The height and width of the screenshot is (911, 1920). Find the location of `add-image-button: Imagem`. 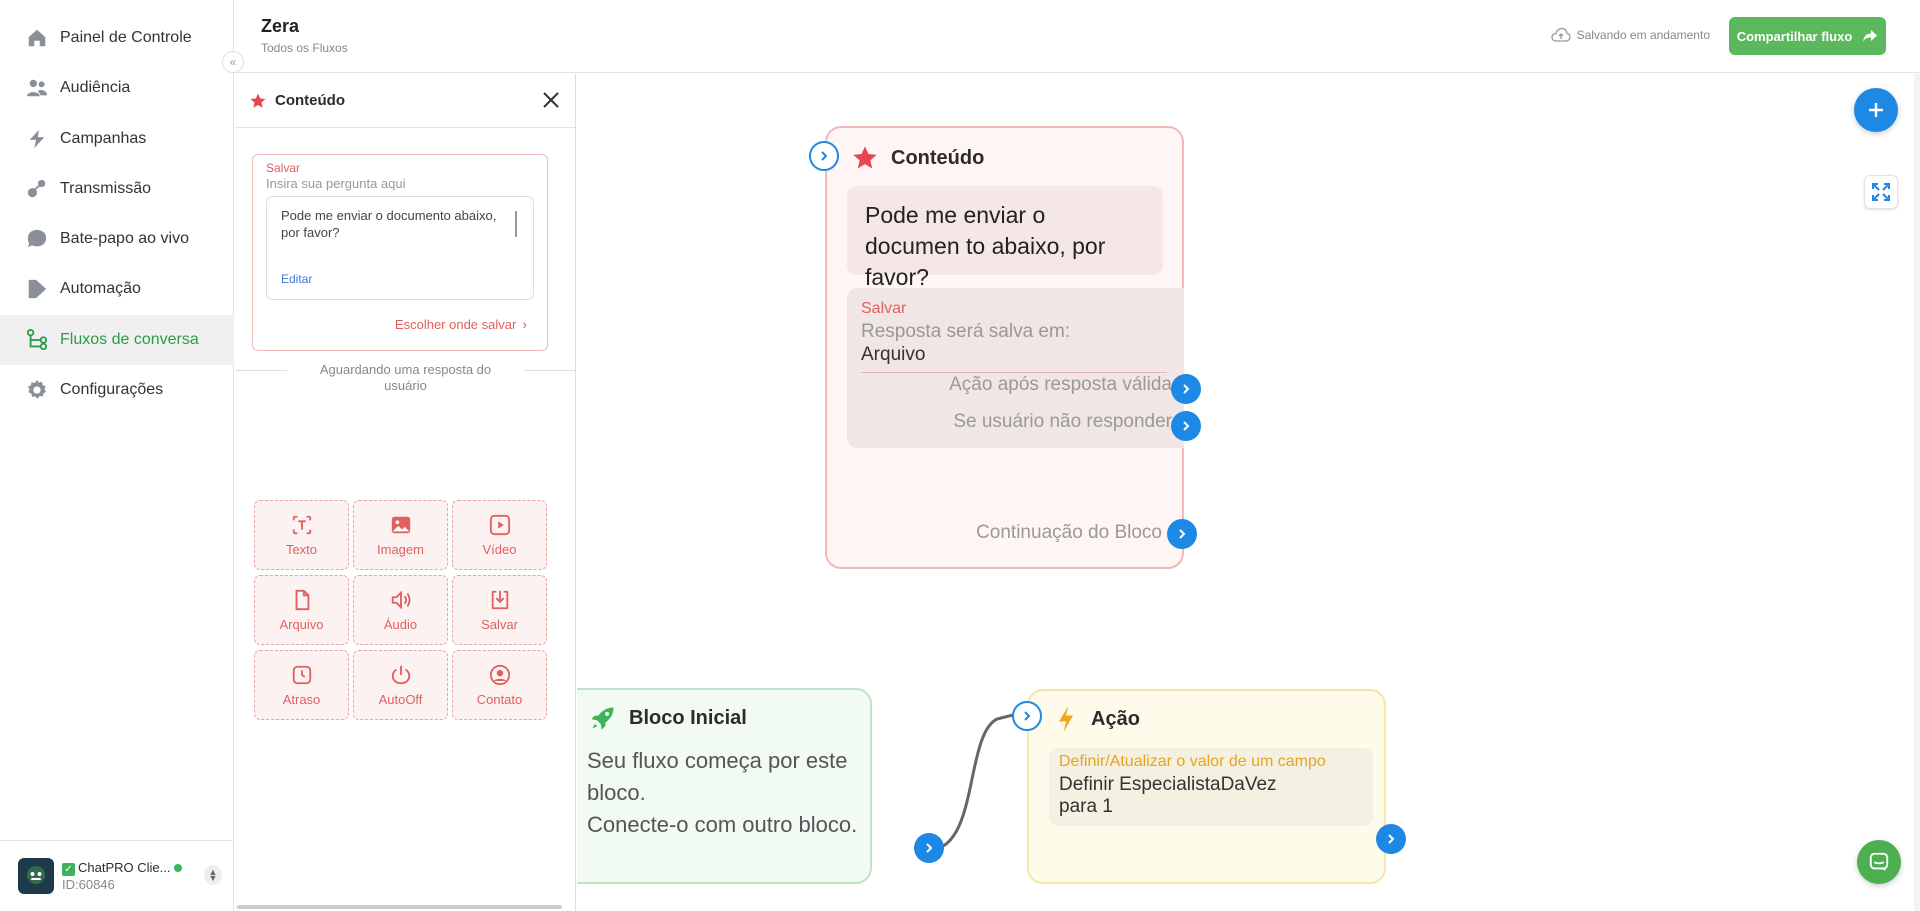

add-image-button: Imagem is located at coordinates (400, 535).